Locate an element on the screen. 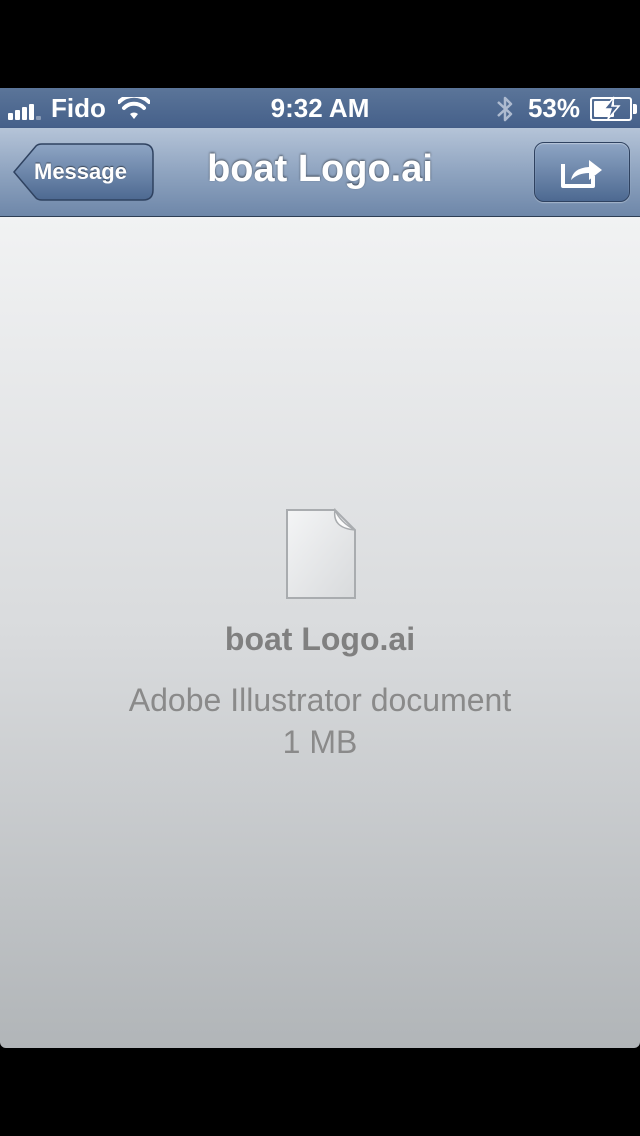 Image resolution: width=640 pixels, height=1136 pixels. bottom-letterbox is located at coordinates (320, 1092).